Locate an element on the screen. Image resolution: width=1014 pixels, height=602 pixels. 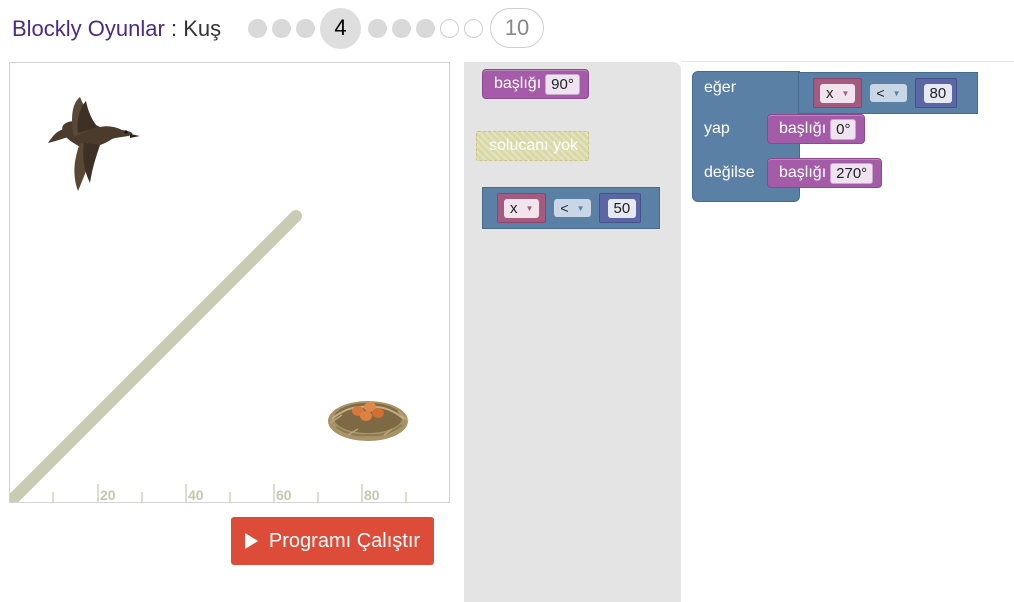
no-worm-label: solucanı yok is located at coordinates (533, 145).